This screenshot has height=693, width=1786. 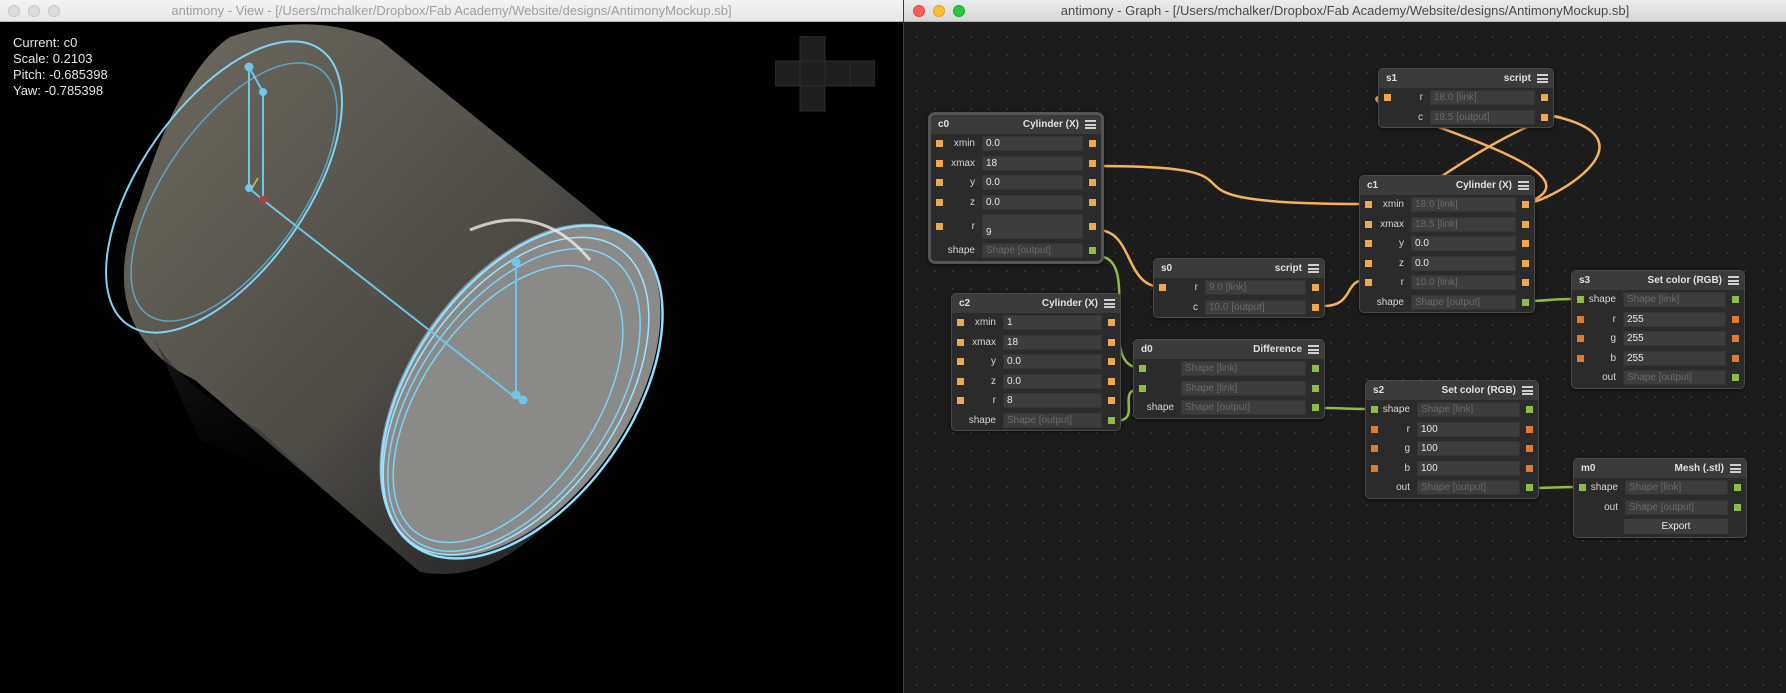 What do you see at coordinates (1676, 526) in the screenshot?
I see `export-button: Export` at bounding box center [1676, 526].